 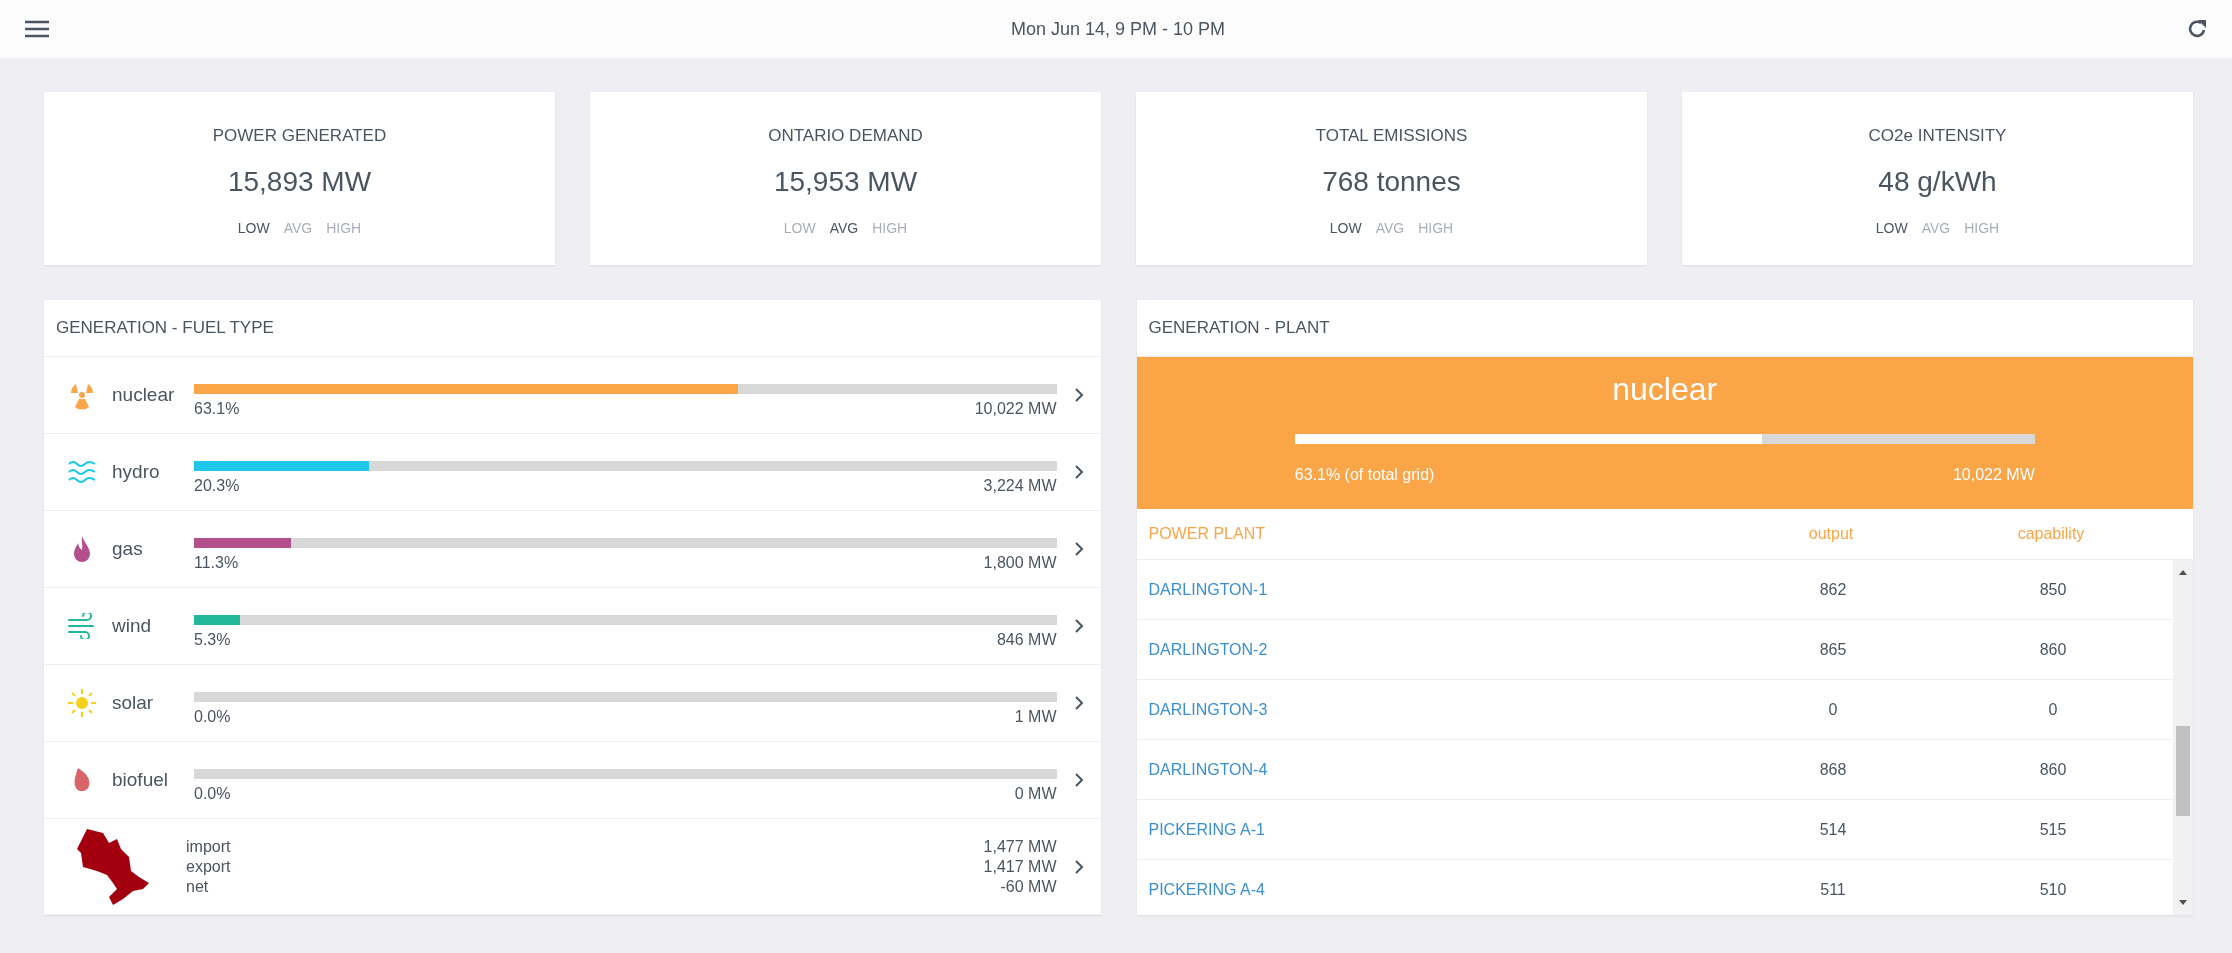 I want to click on percent-text: 63.1%, so click(x=217, y=409).